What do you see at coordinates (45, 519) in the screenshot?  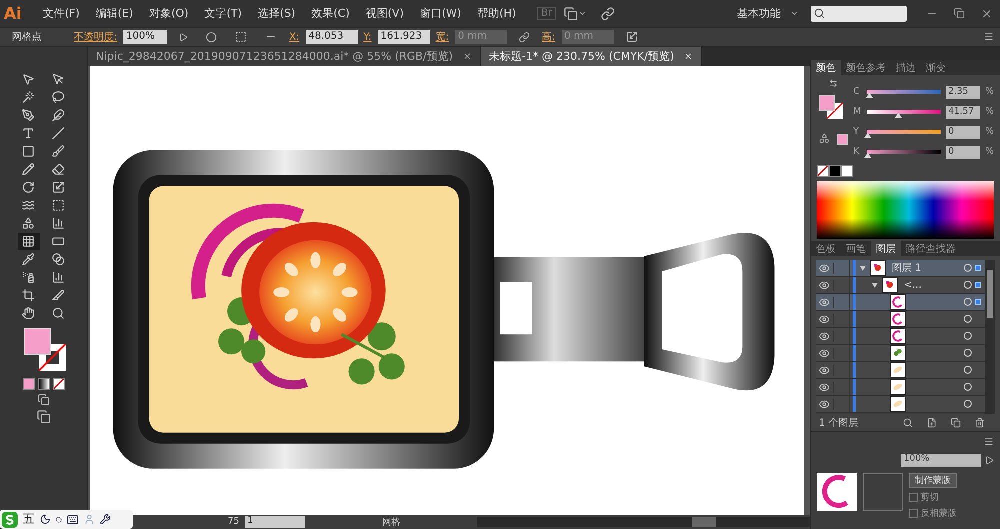 I see `moon-icon` at bounding box center [45, 519].